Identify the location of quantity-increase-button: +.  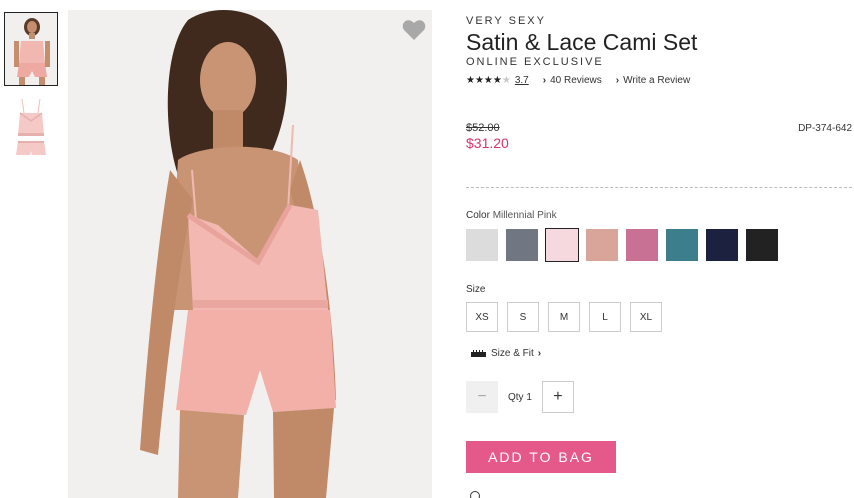
(557, 397).